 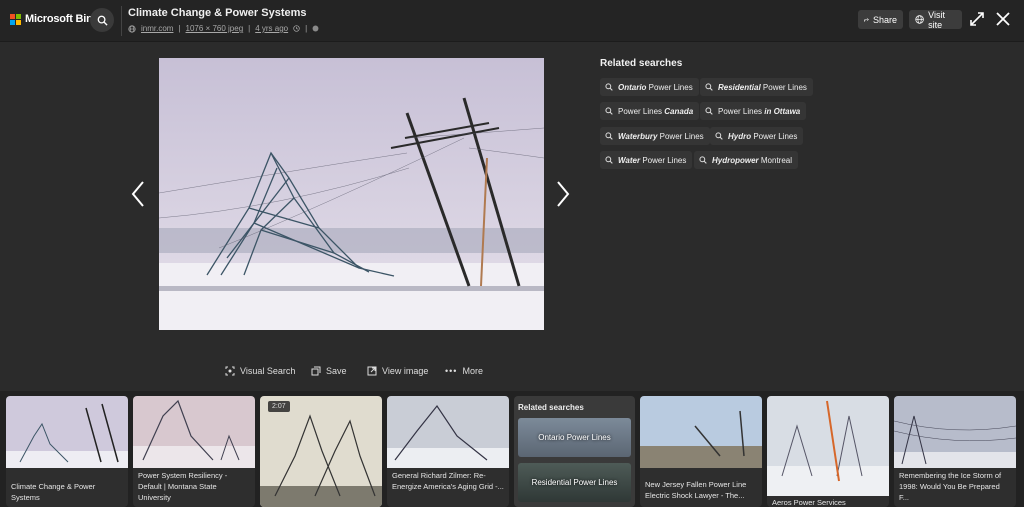 I want to click on related-tile-label: Ontario Power Lines, so click(x=574, y=437).